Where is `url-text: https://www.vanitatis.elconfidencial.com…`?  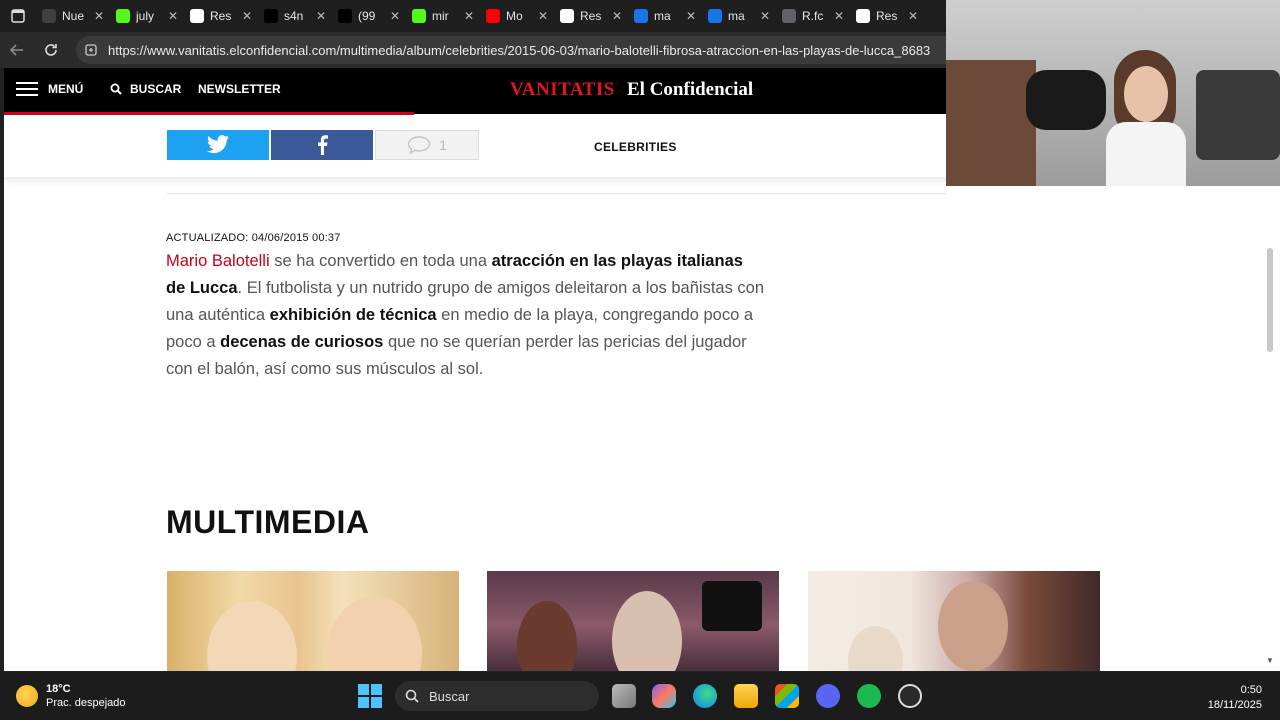 url-text: https://www.vanitatis.elconfidencial.com… is located at coordinates (519, 50).